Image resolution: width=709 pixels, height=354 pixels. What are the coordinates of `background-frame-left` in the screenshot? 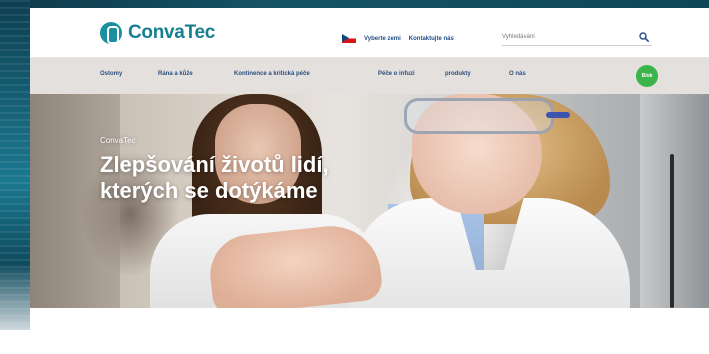 It's located at (15, 165).